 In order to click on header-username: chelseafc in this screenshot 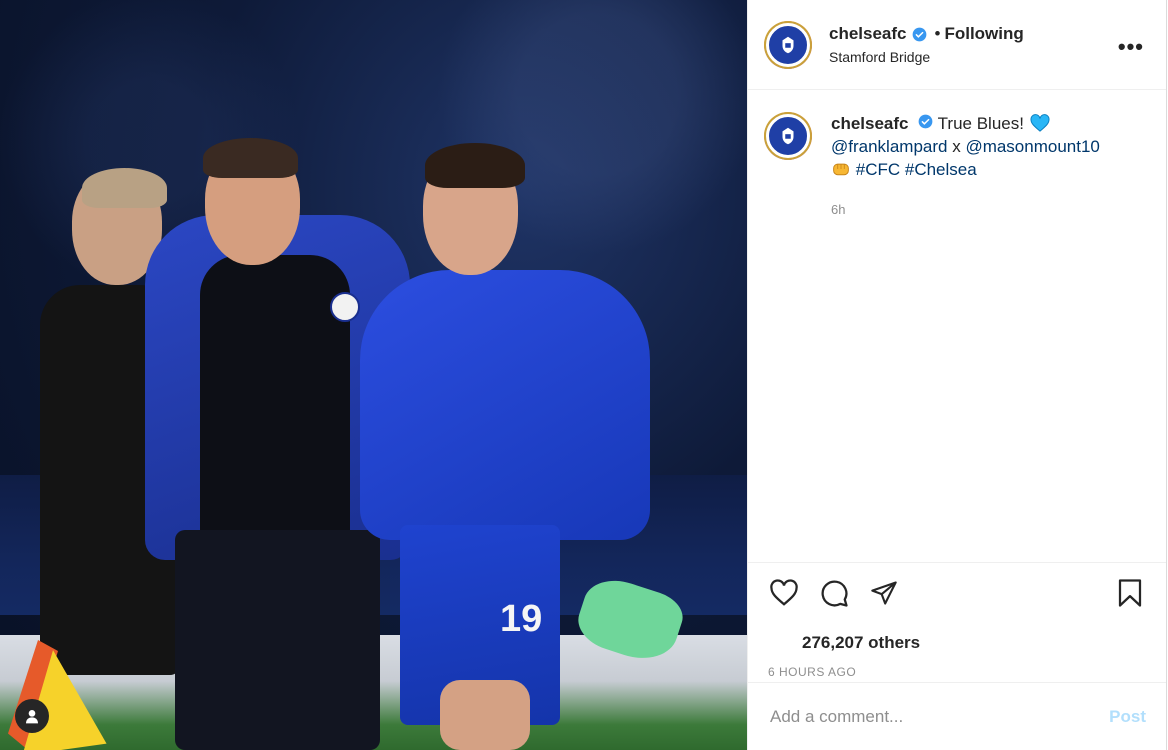, I will do `click(868, 34)`.